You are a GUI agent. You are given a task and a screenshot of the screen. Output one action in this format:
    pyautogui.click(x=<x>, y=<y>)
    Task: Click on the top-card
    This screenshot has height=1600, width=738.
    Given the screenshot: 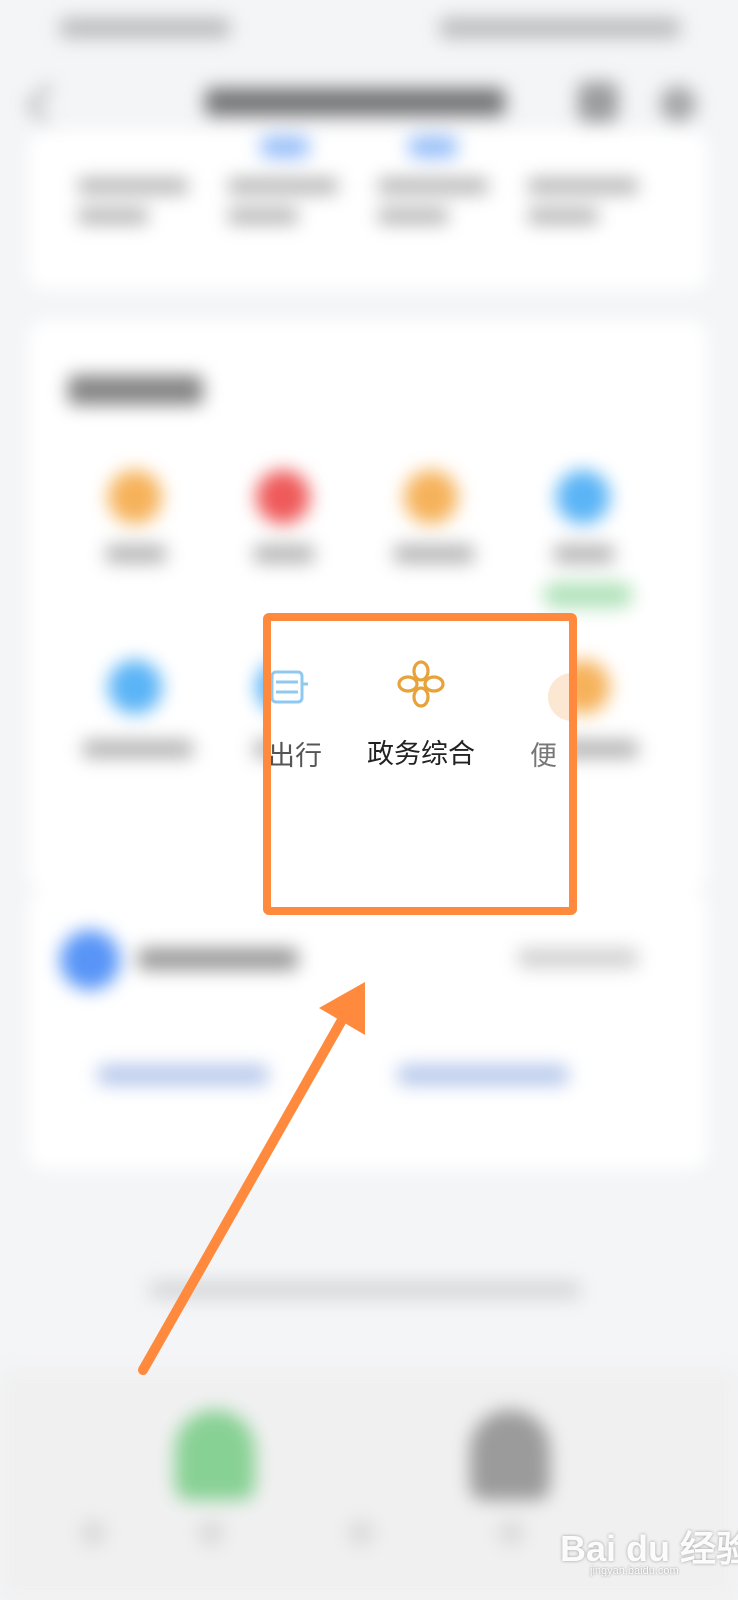 What is the action you would take?
    pyautogui.click(x=368, y=210)
    